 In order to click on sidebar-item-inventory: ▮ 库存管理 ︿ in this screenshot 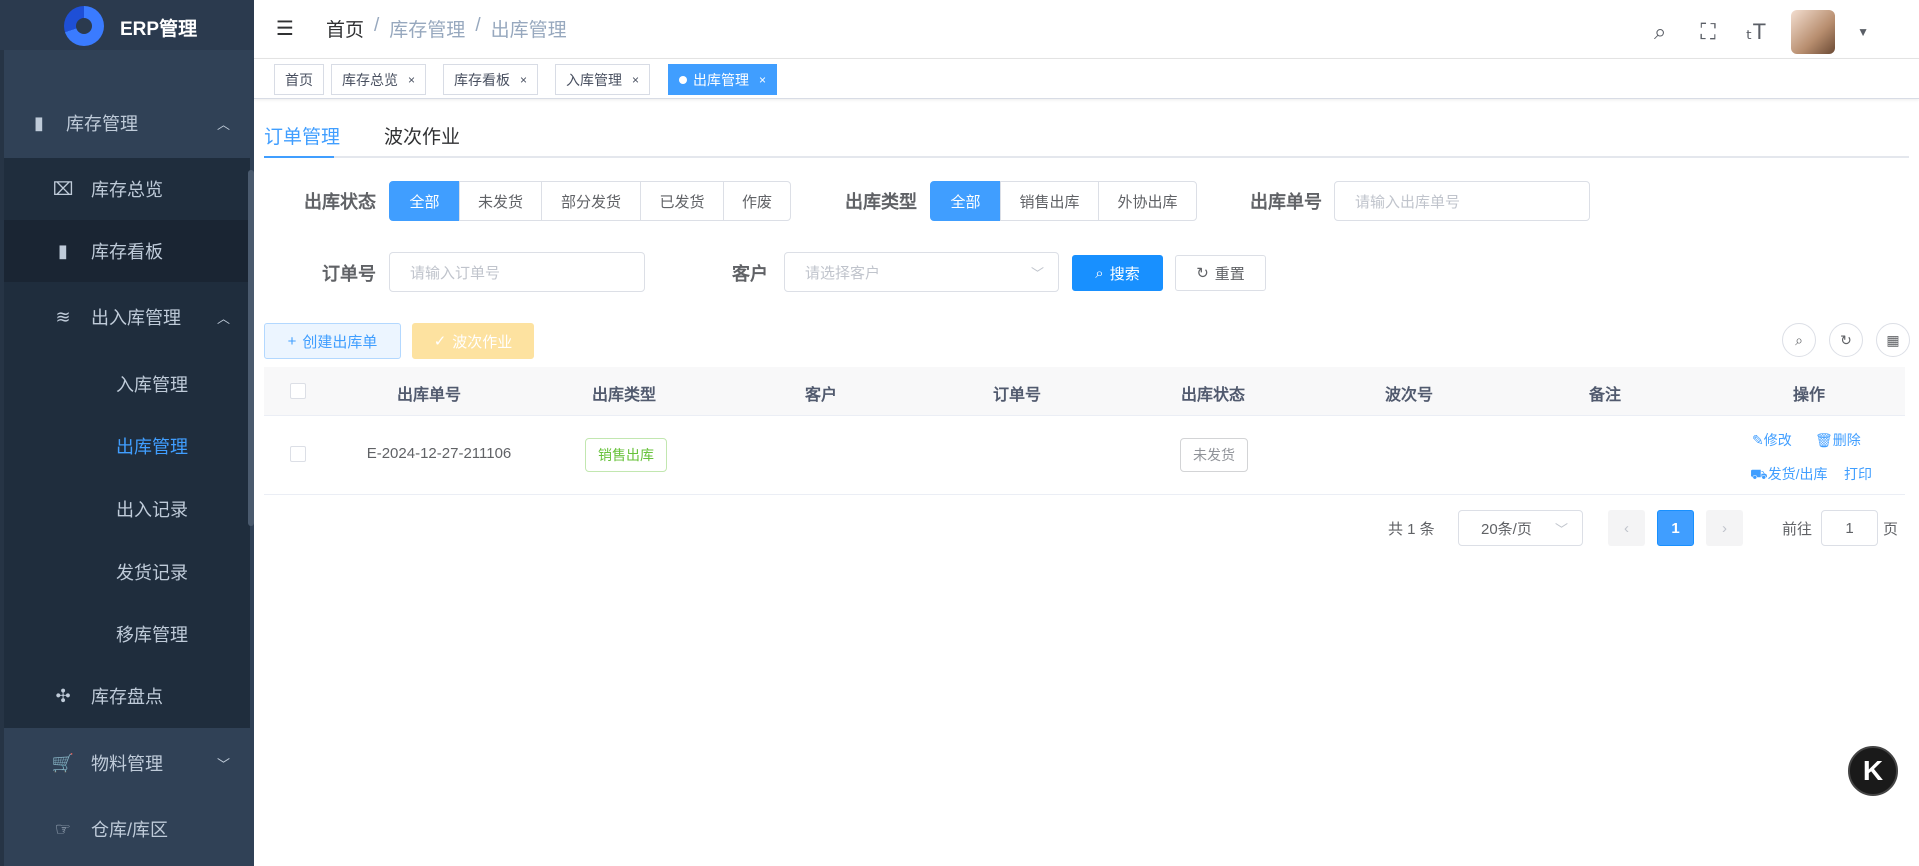, I will do `click(129, 123)`.